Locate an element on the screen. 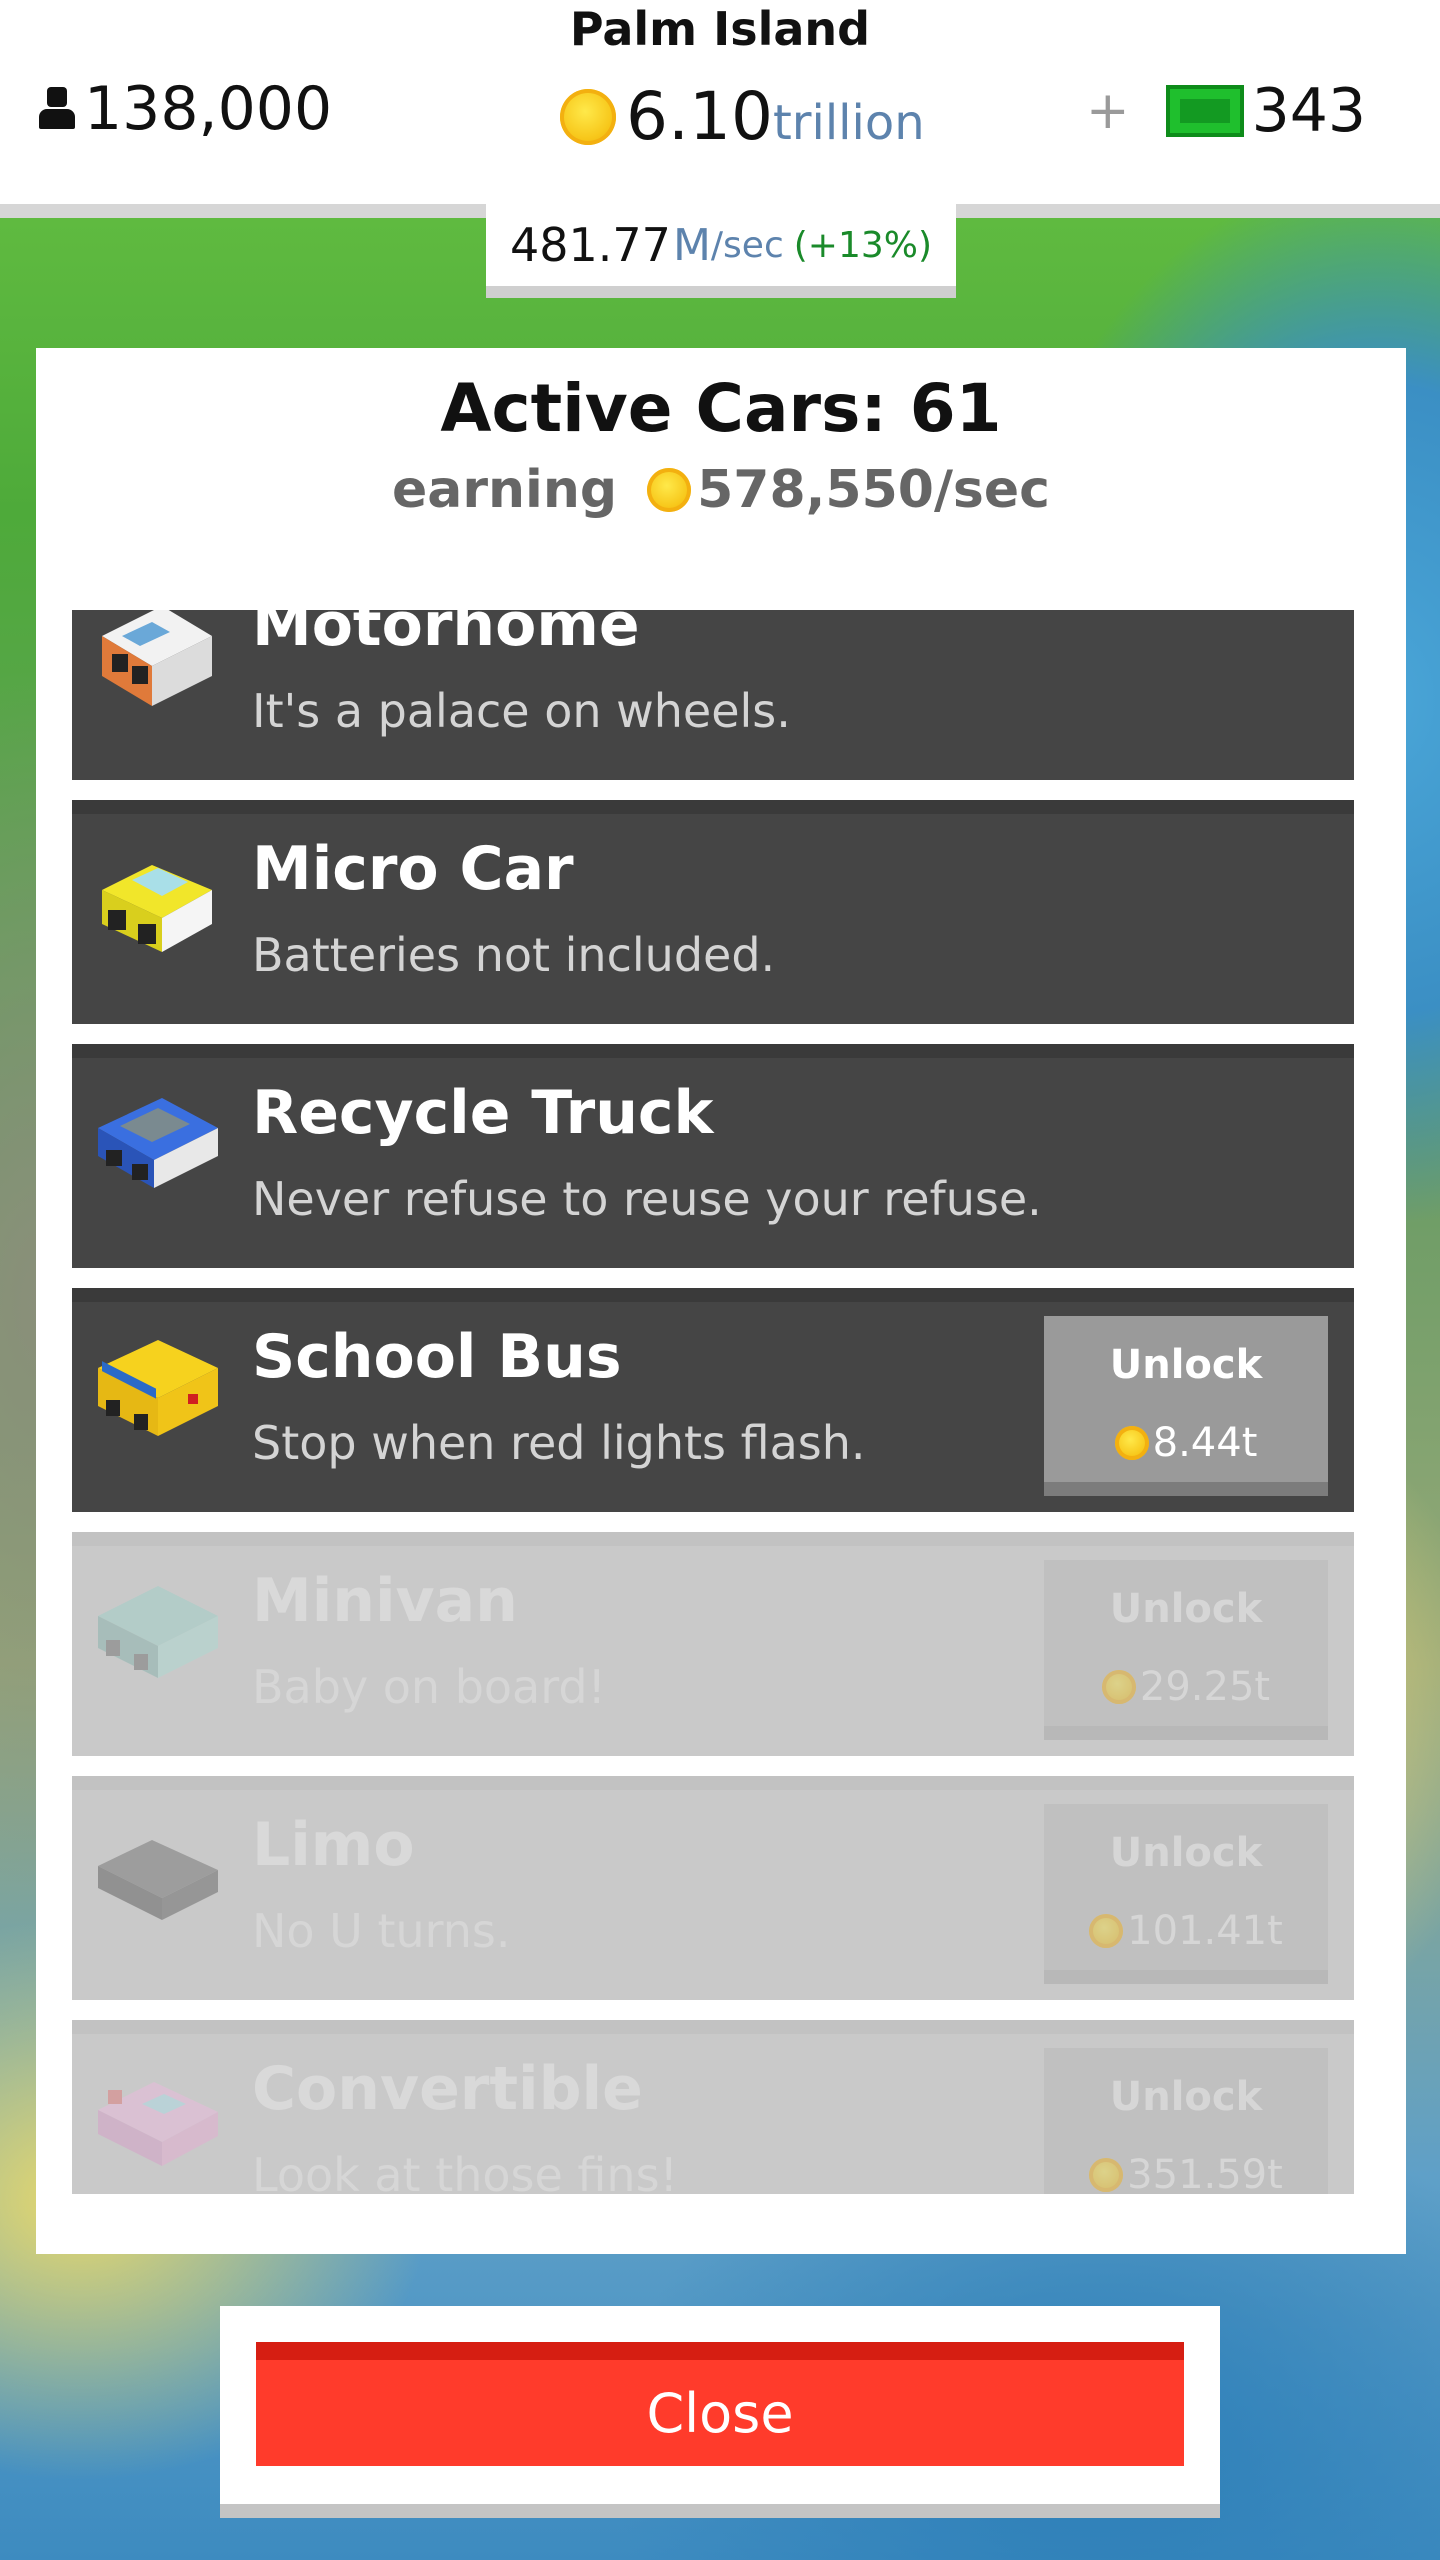 This screenshot has height=2560, width=1440. car-description: Stop when red lights flash. is located at coordinates (559, 1443).